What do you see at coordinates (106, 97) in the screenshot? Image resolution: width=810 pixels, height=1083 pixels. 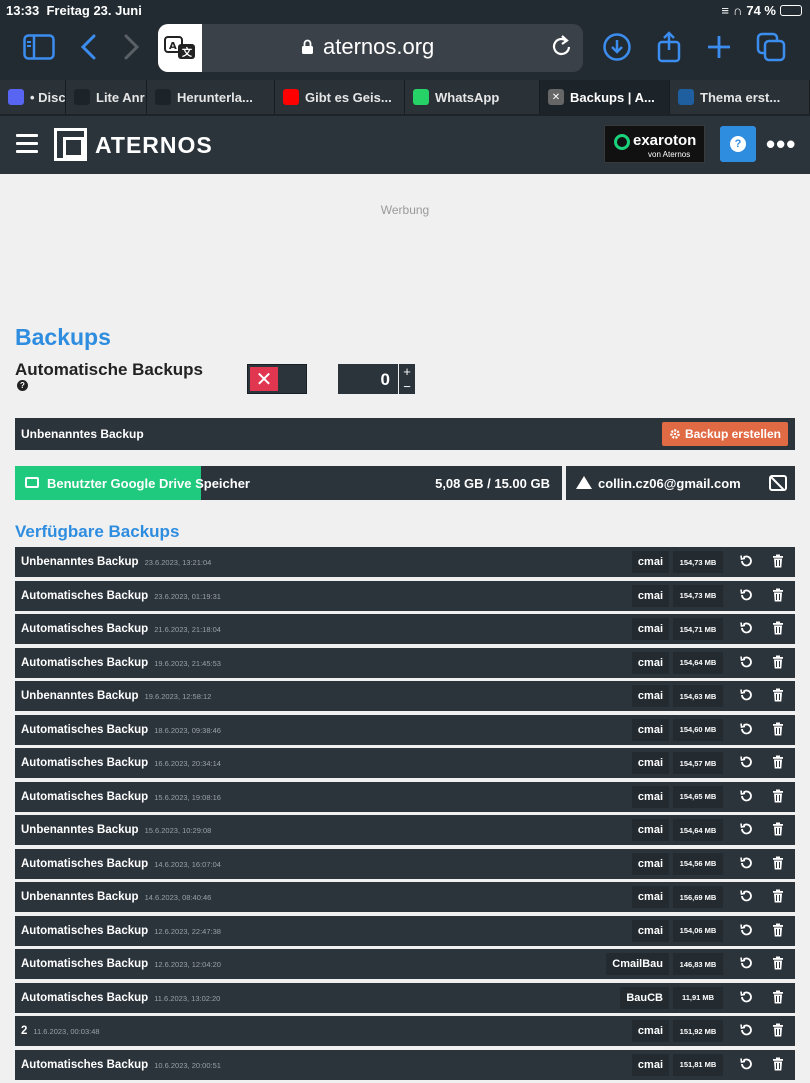 I see `browser-tab: Lite Anr` at bounding box center [106, 97].